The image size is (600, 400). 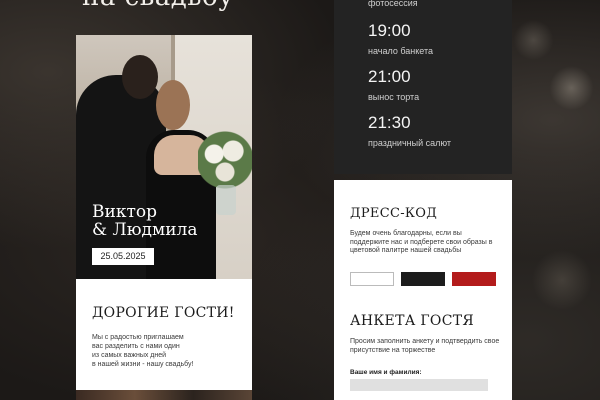 What do you see at coordinates (372, 279) in the screenshot?
I see `swatch-white` at bounding box center [372, 279].